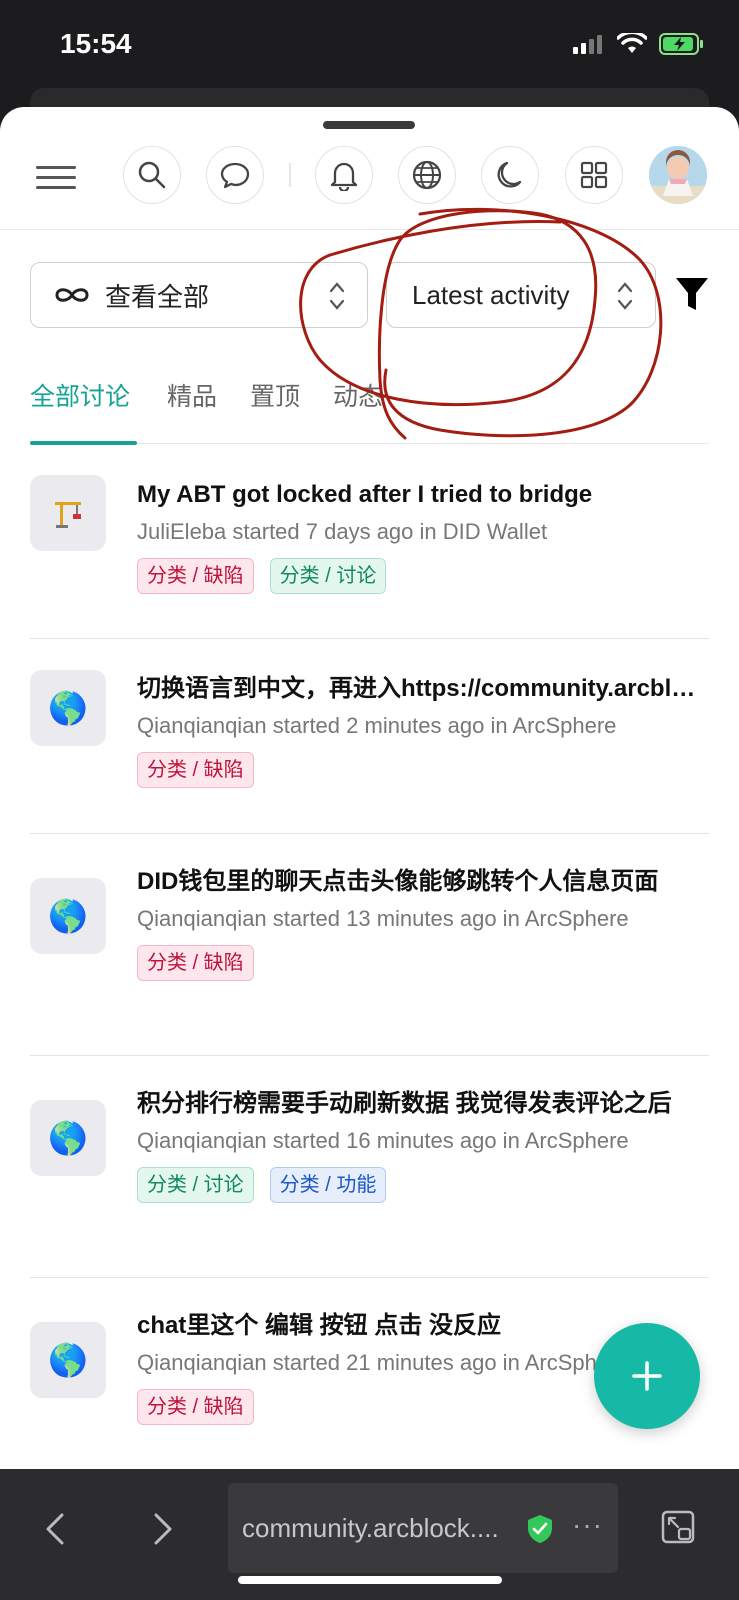 Image resolution: width=739 pixels, height=1600 pixels. I want to click on sheet-grabber, so click(369, 125).